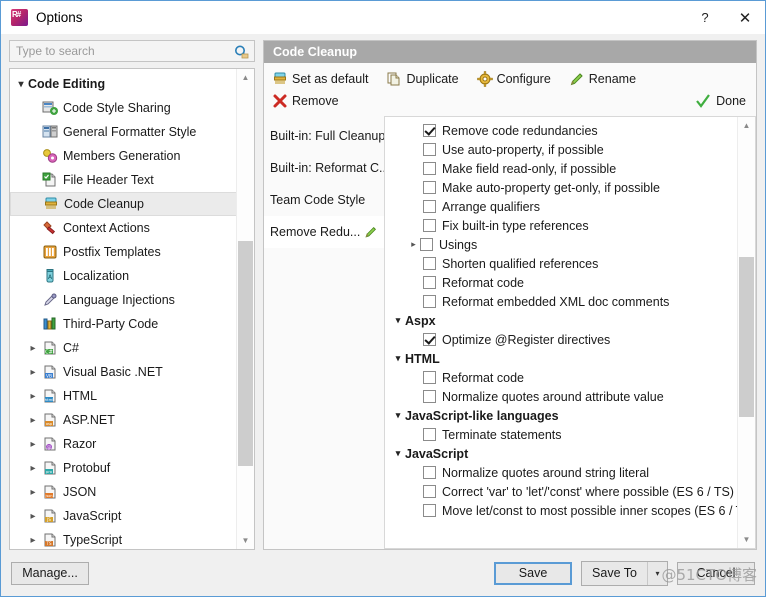 The image size is (766, 597). What do you see at coordinates (657, 573) in the screenshot?
I see `chevron-down-icon: ▾` at bounding box center [657, 573].